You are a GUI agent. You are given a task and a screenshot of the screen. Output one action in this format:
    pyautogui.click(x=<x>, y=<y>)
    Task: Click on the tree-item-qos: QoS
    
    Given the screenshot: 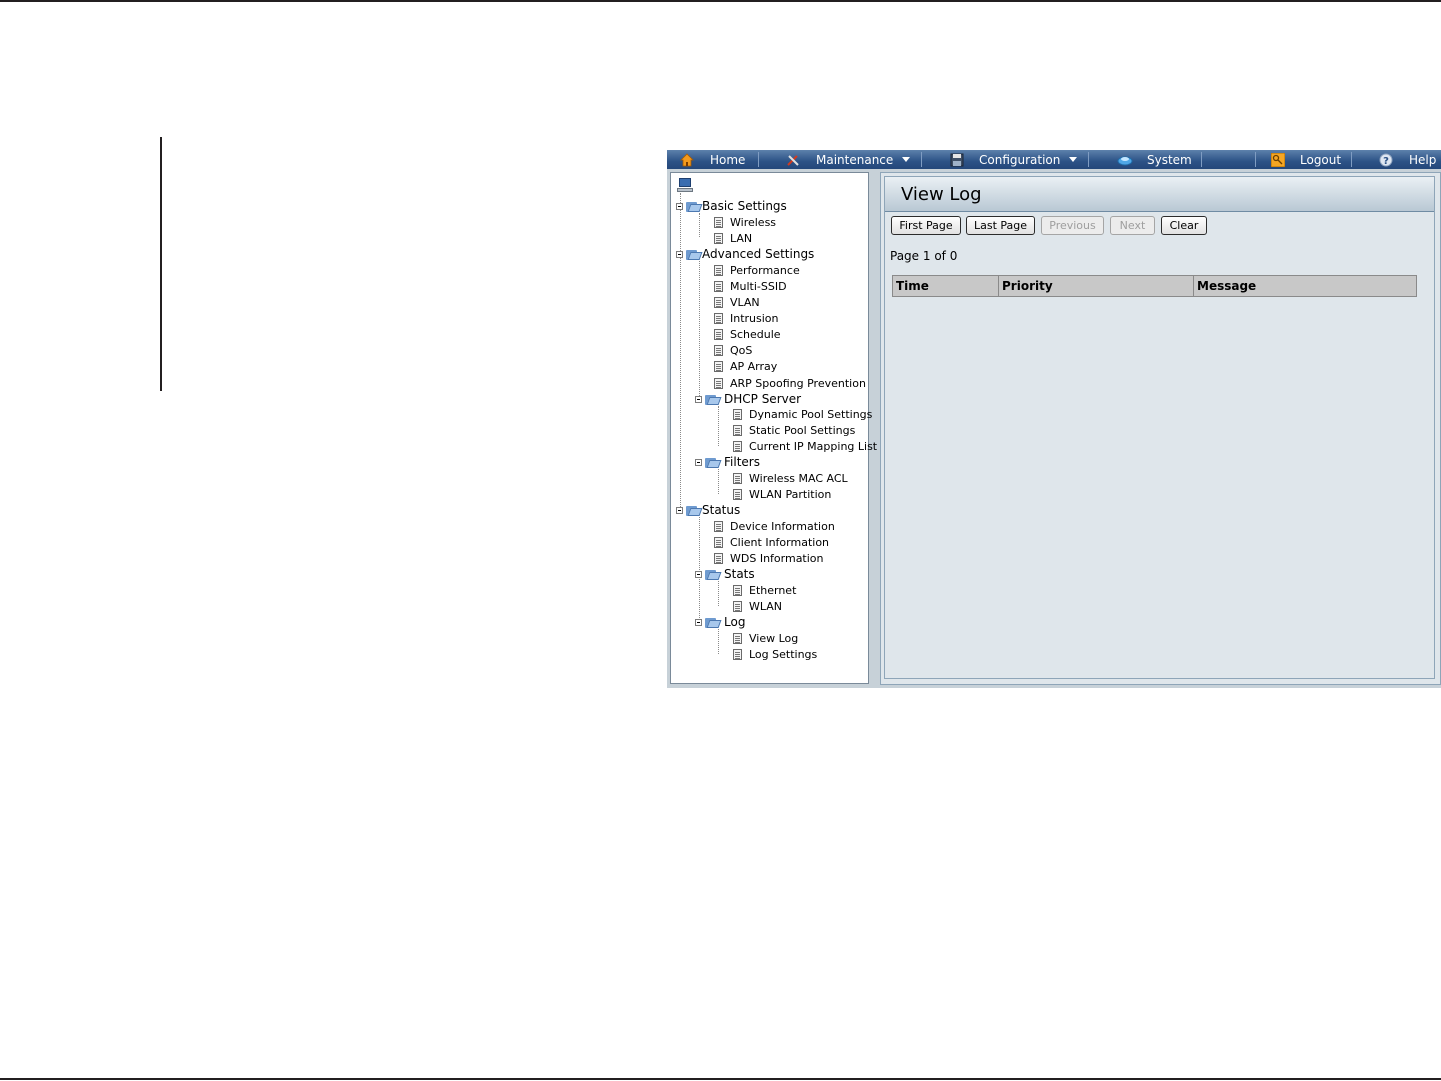 What is the action you would take?
    pyautogui.click(x=733, y=350)
    